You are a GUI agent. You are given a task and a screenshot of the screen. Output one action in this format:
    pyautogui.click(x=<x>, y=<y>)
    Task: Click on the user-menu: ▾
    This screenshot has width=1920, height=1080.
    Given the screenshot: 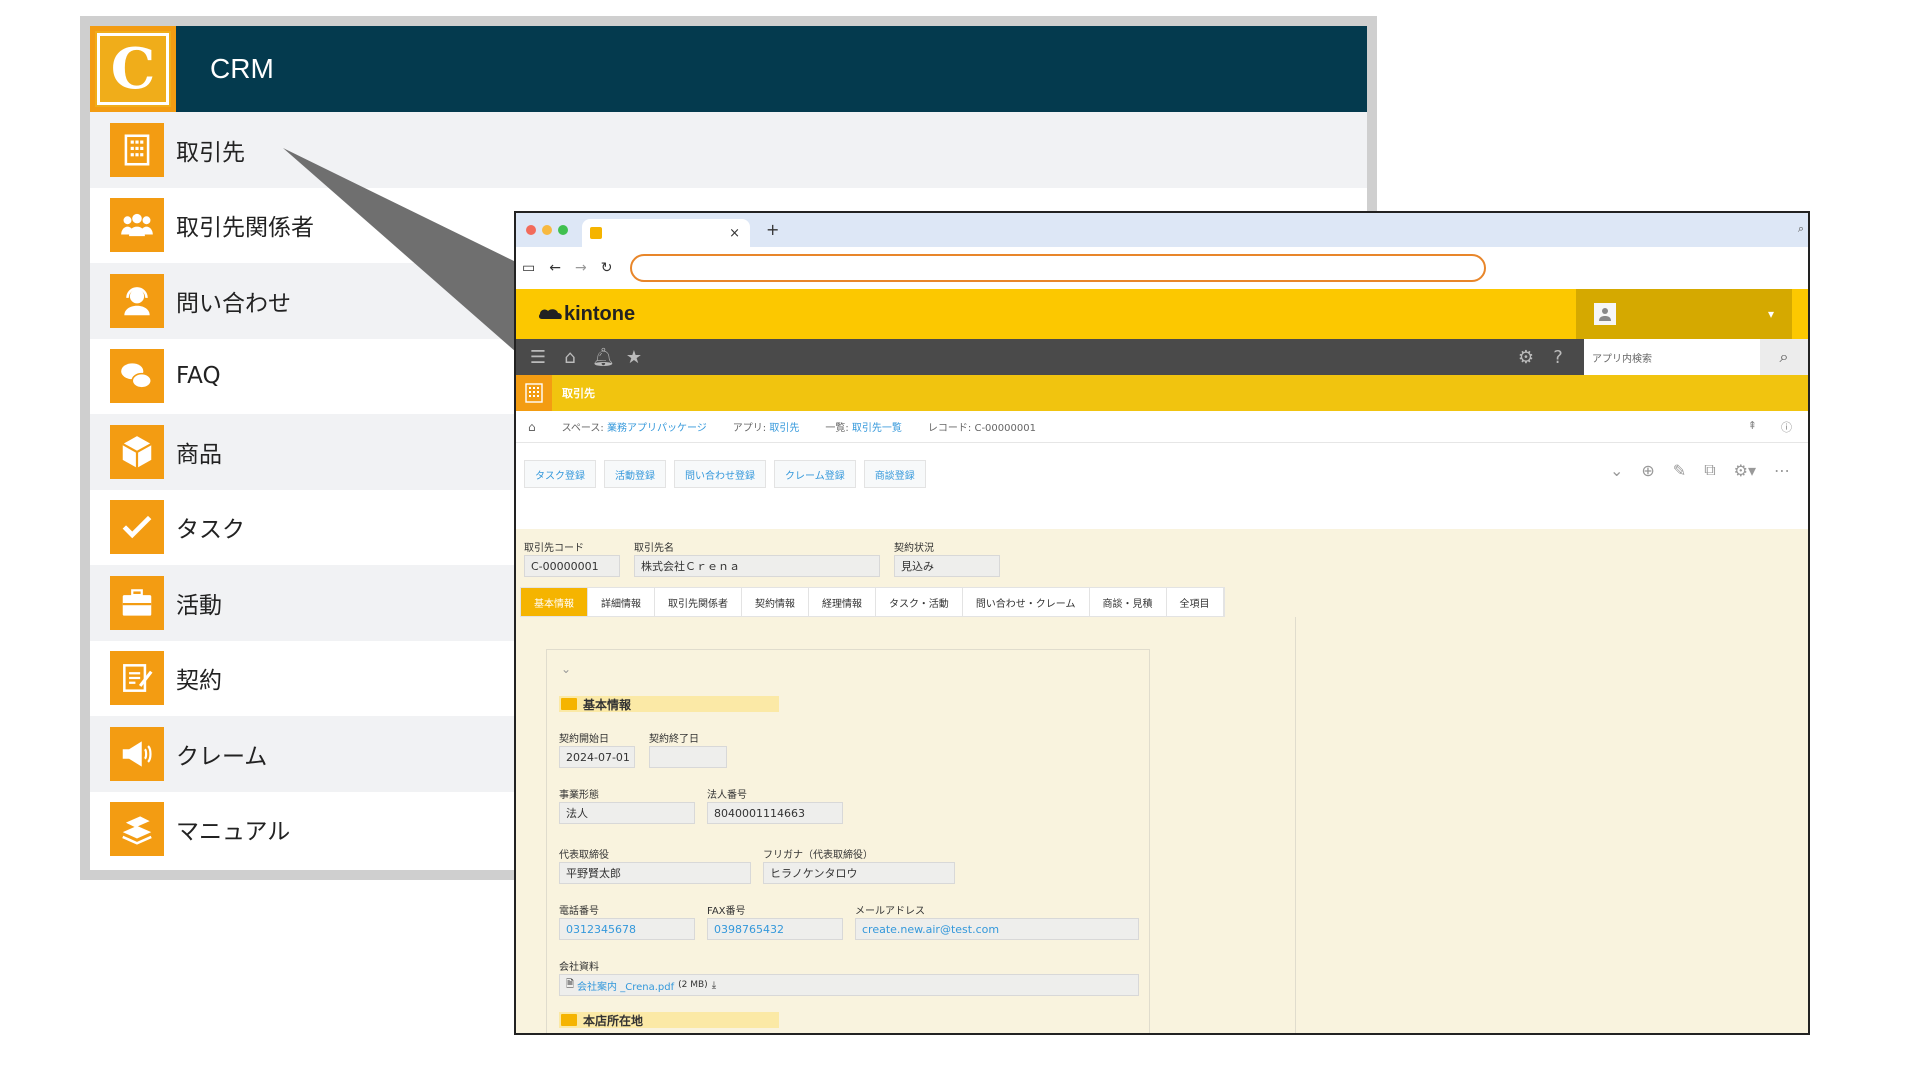 What is the action you would take?
    pyautogui.click(x=1684, y=314)
    